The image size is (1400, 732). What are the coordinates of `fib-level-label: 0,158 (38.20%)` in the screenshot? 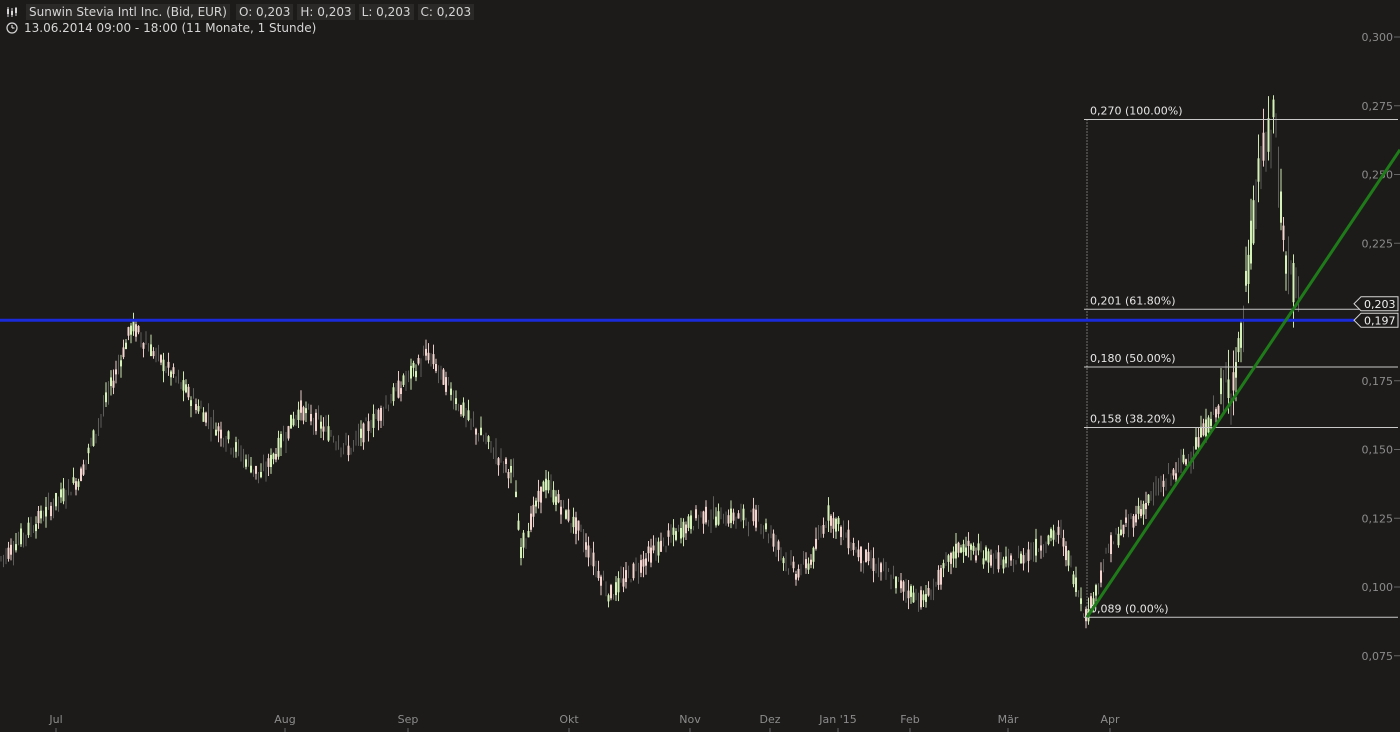 It's located at (1133, 419).